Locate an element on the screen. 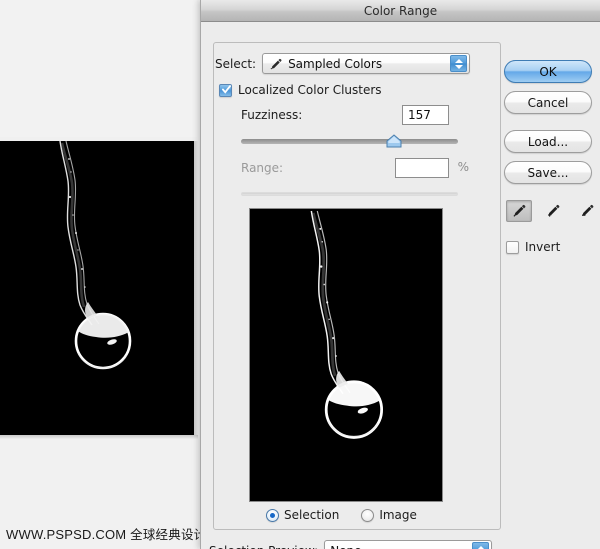 The height and width of the screenshot is (549, 600). localized-color-clusters-label: Localized Color Clusters is located at coordinates (310, 90).